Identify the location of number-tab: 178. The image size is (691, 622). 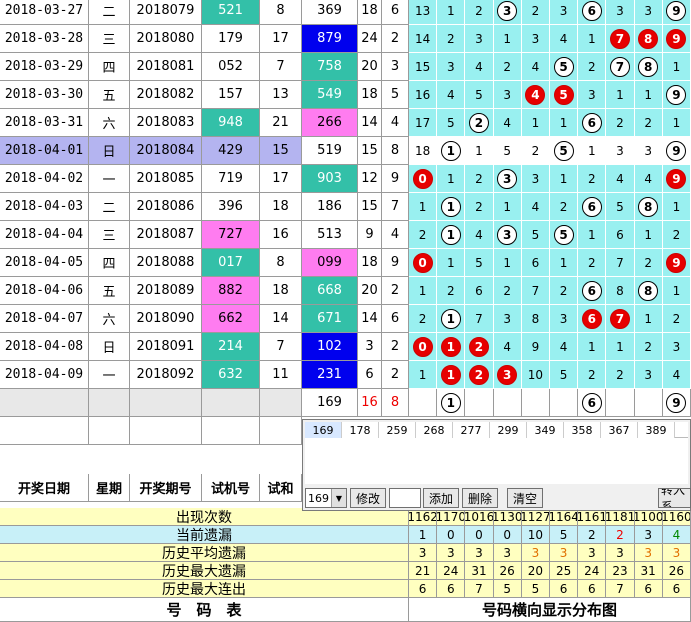
(360, 430).